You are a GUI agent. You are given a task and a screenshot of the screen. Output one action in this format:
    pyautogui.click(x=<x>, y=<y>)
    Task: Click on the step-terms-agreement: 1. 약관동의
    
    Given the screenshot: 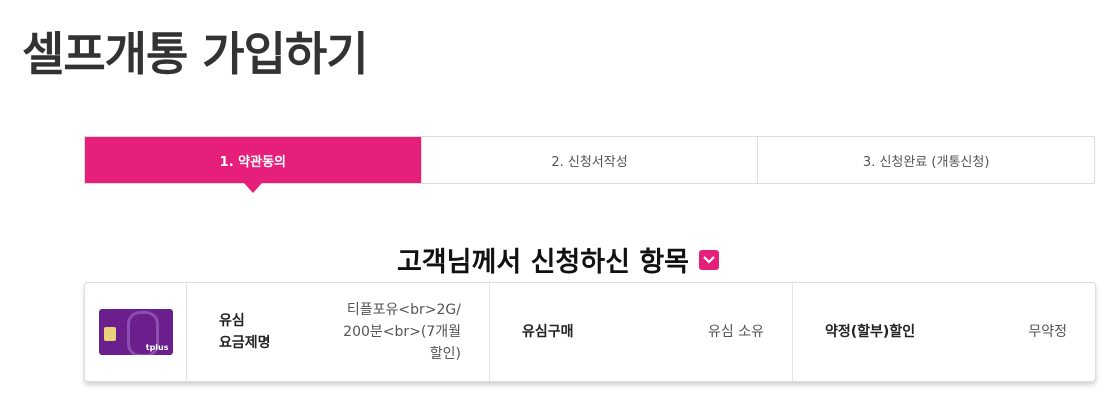 What is the action you would take?
    pyautogui.click(x=253, y=165)
    